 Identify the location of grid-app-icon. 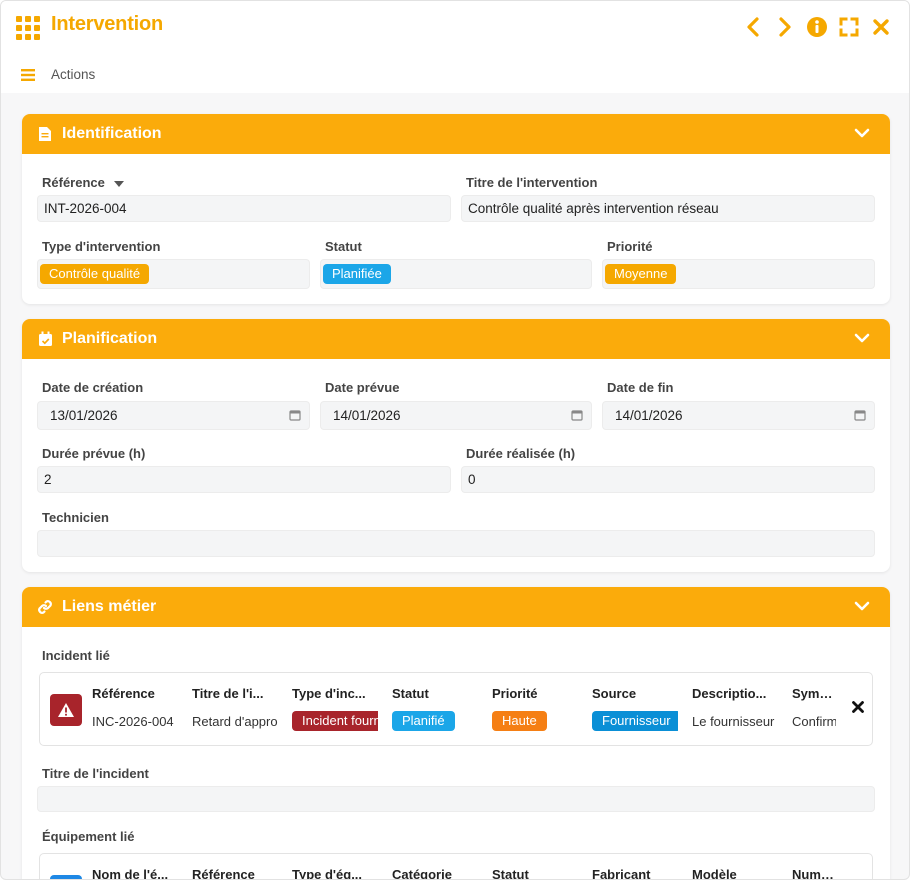
(28, 28).